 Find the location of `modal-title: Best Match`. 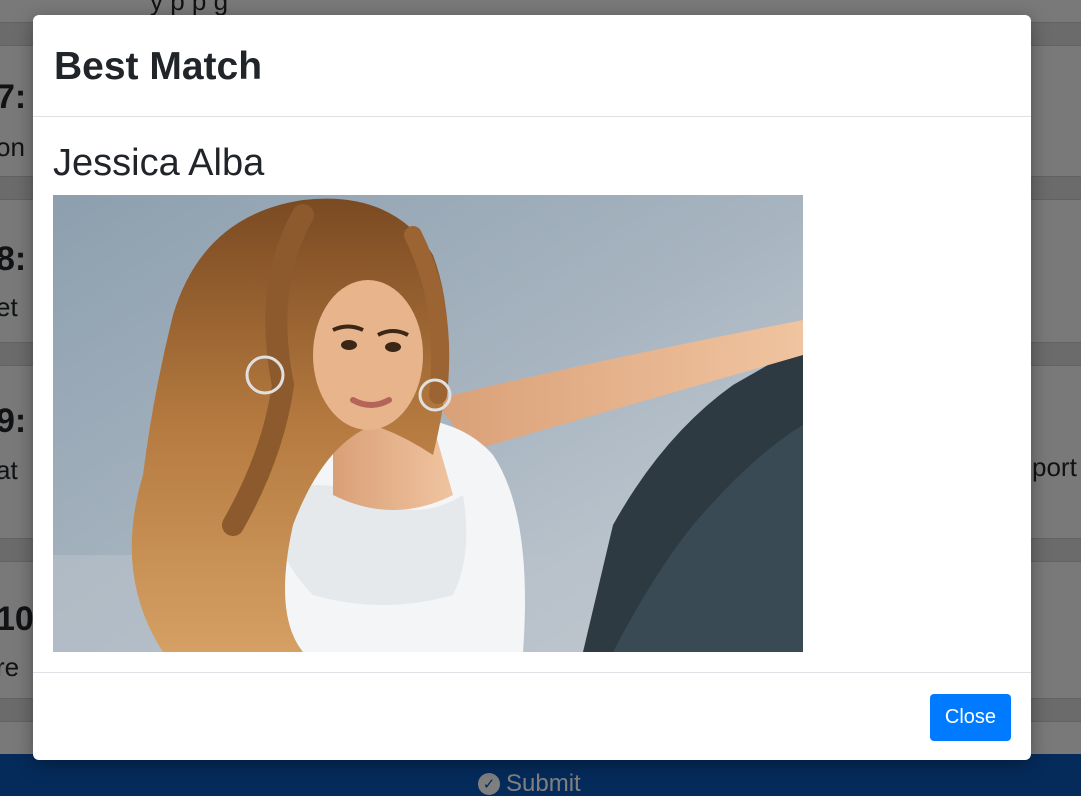

modal-title: Best Match is located at coordinates (158, 66).